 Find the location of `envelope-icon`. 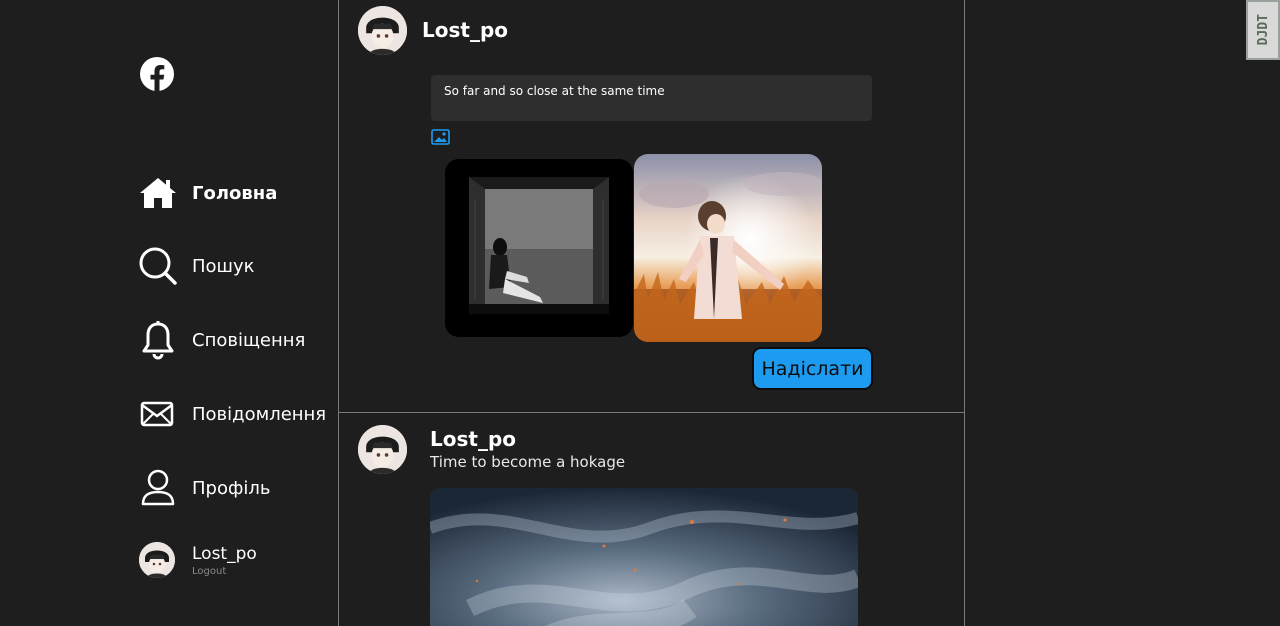

envelope-icon is located at coordinates (158, 414).